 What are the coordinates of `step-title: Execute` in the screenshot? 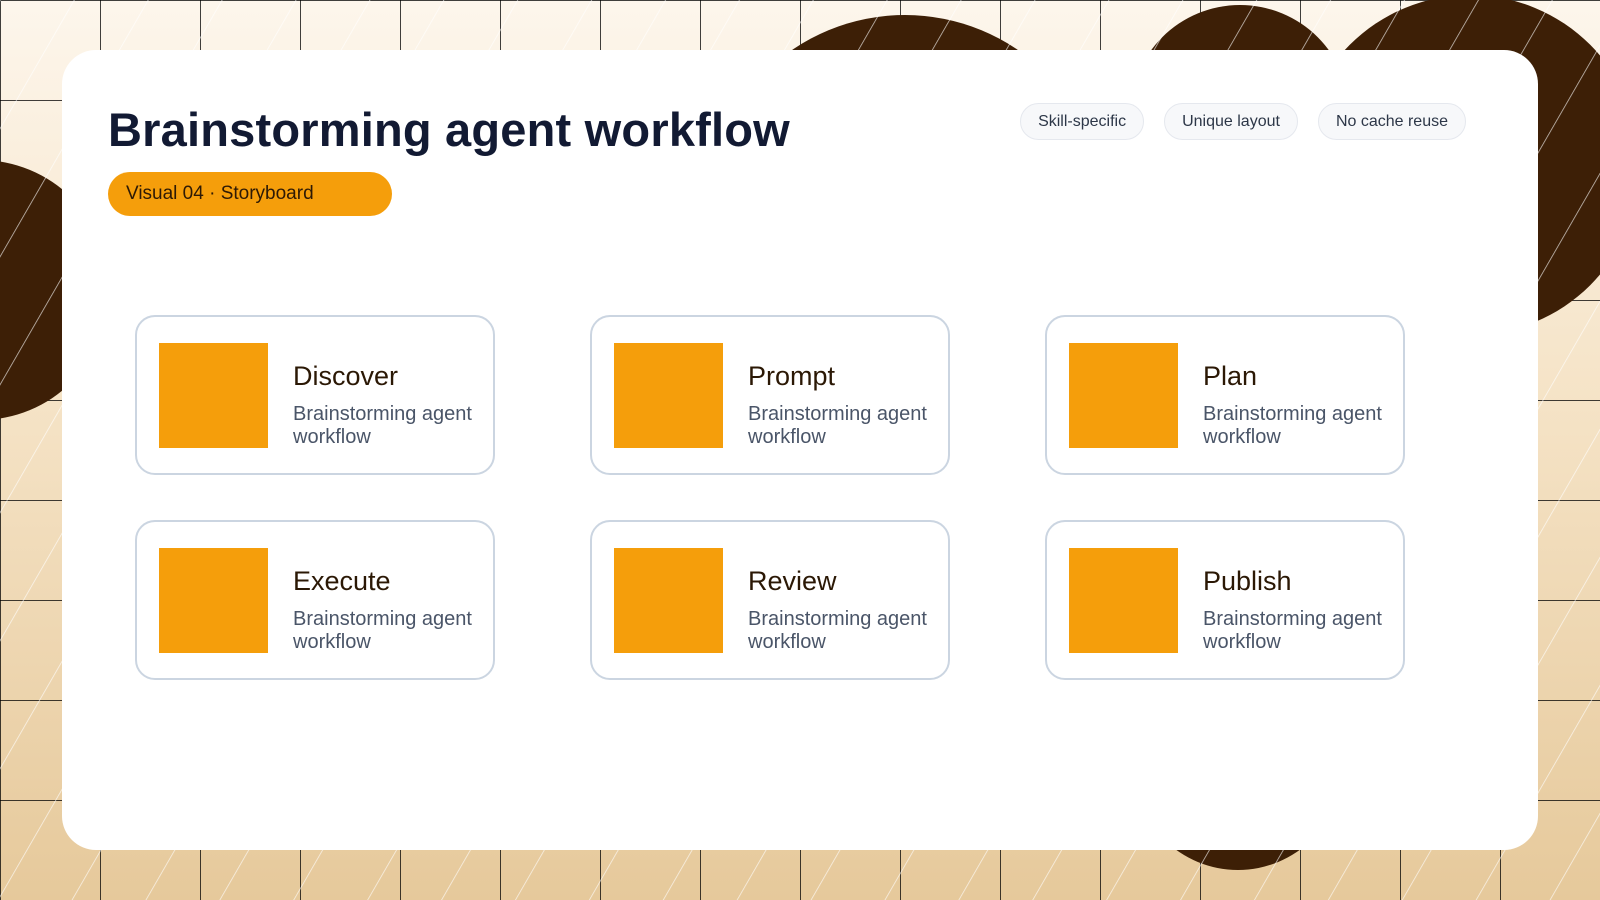 It's located at (342, 581).